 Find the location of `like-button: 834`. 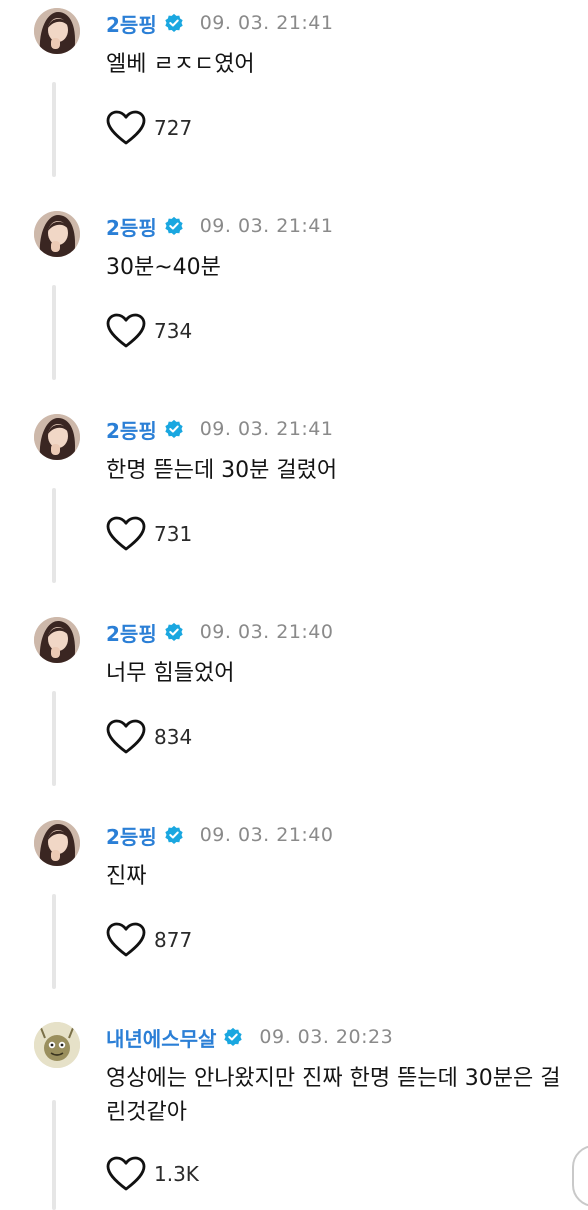

like-button: 834 is located at coordinates (149, 737).